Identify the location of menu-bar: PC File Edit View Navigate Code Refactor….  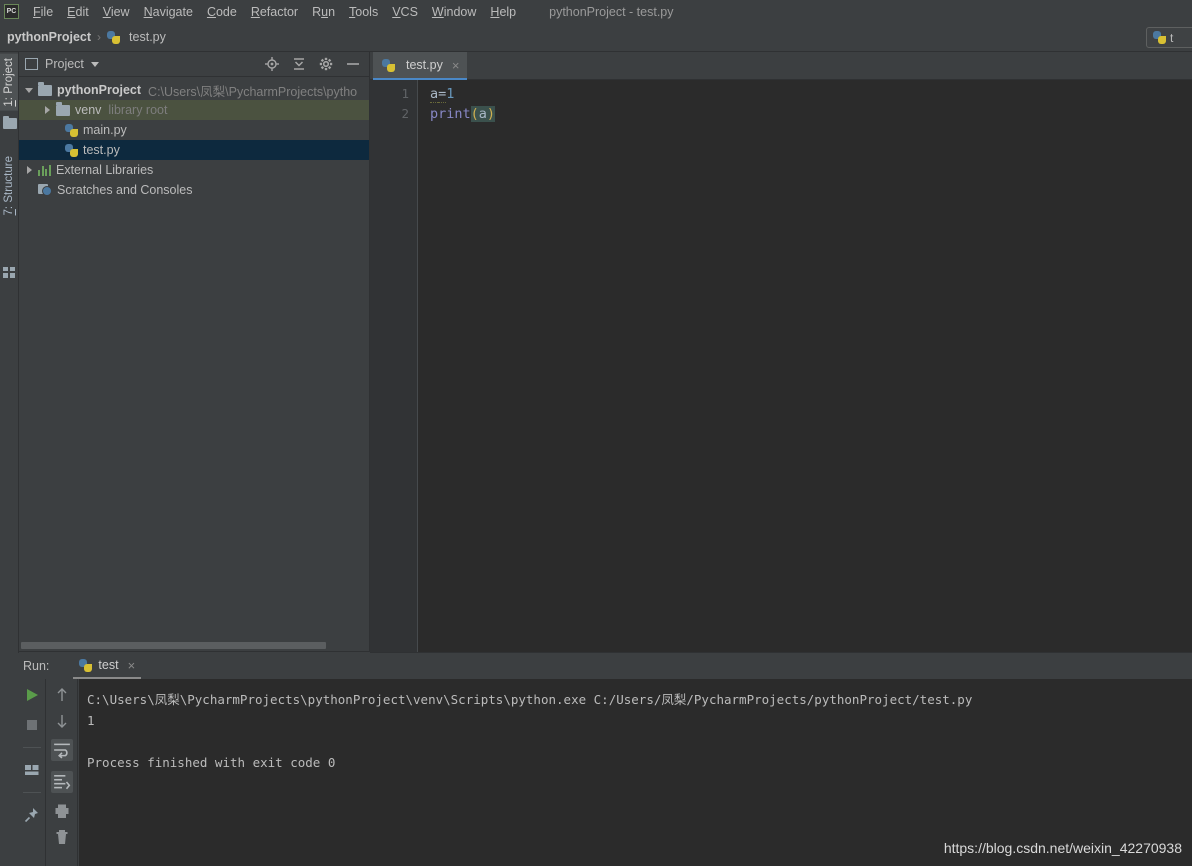
(596, 11).